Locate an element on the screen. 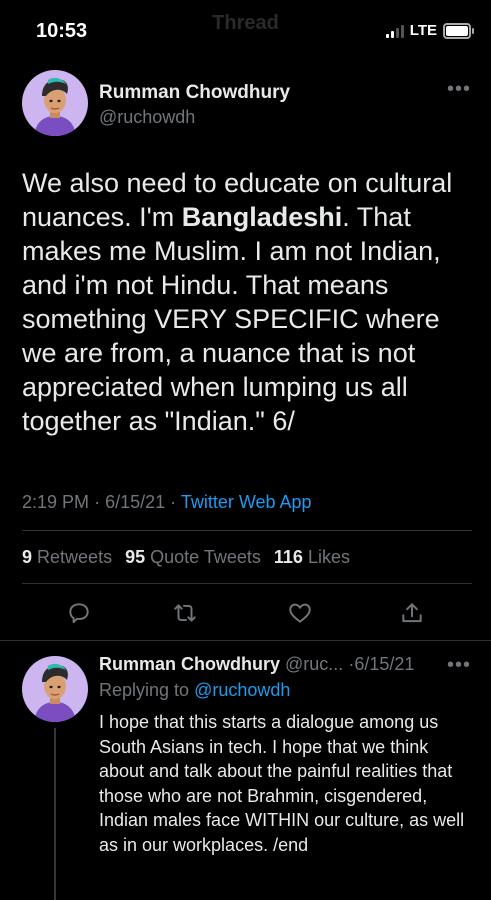  reply-icon is located at coordinates (79, 613).